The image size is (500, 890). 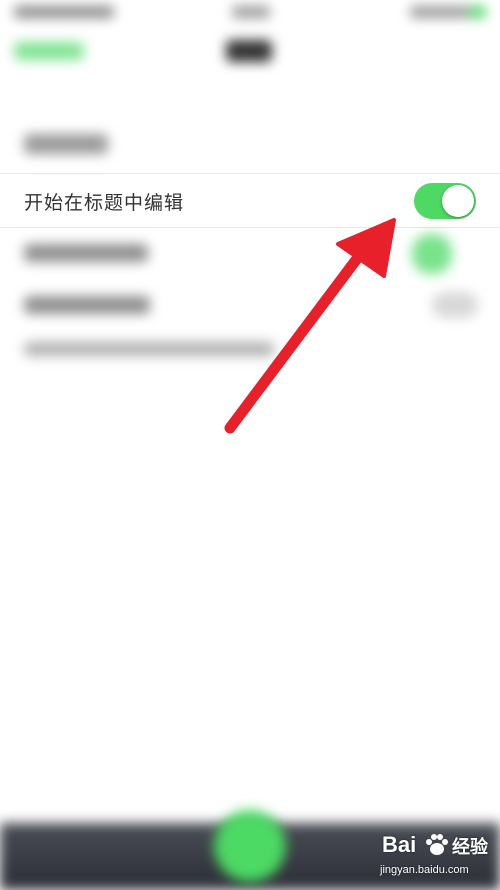 I want to click on watermark-brand: Bai, so click(x=399, y=844).